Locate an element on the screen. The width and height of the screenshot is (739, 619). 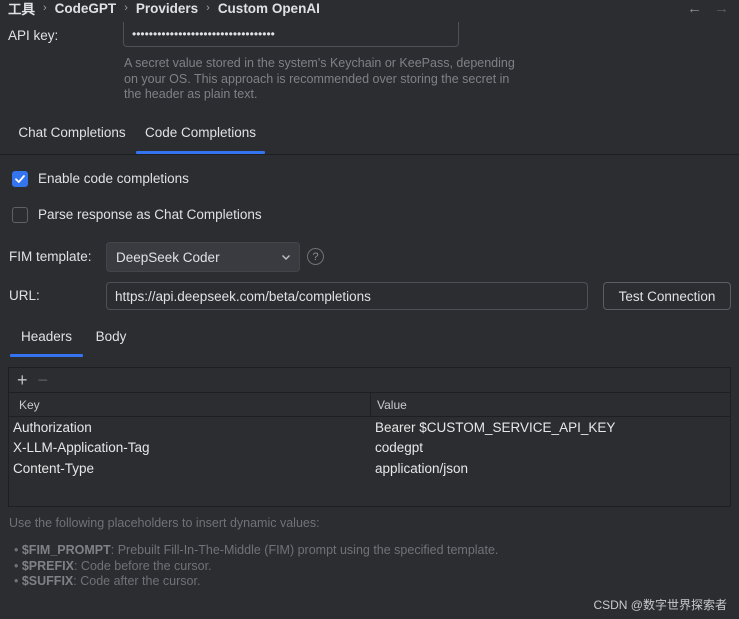
enable-code-completions-label: Enable code completions is located at coordinates (113, 178).